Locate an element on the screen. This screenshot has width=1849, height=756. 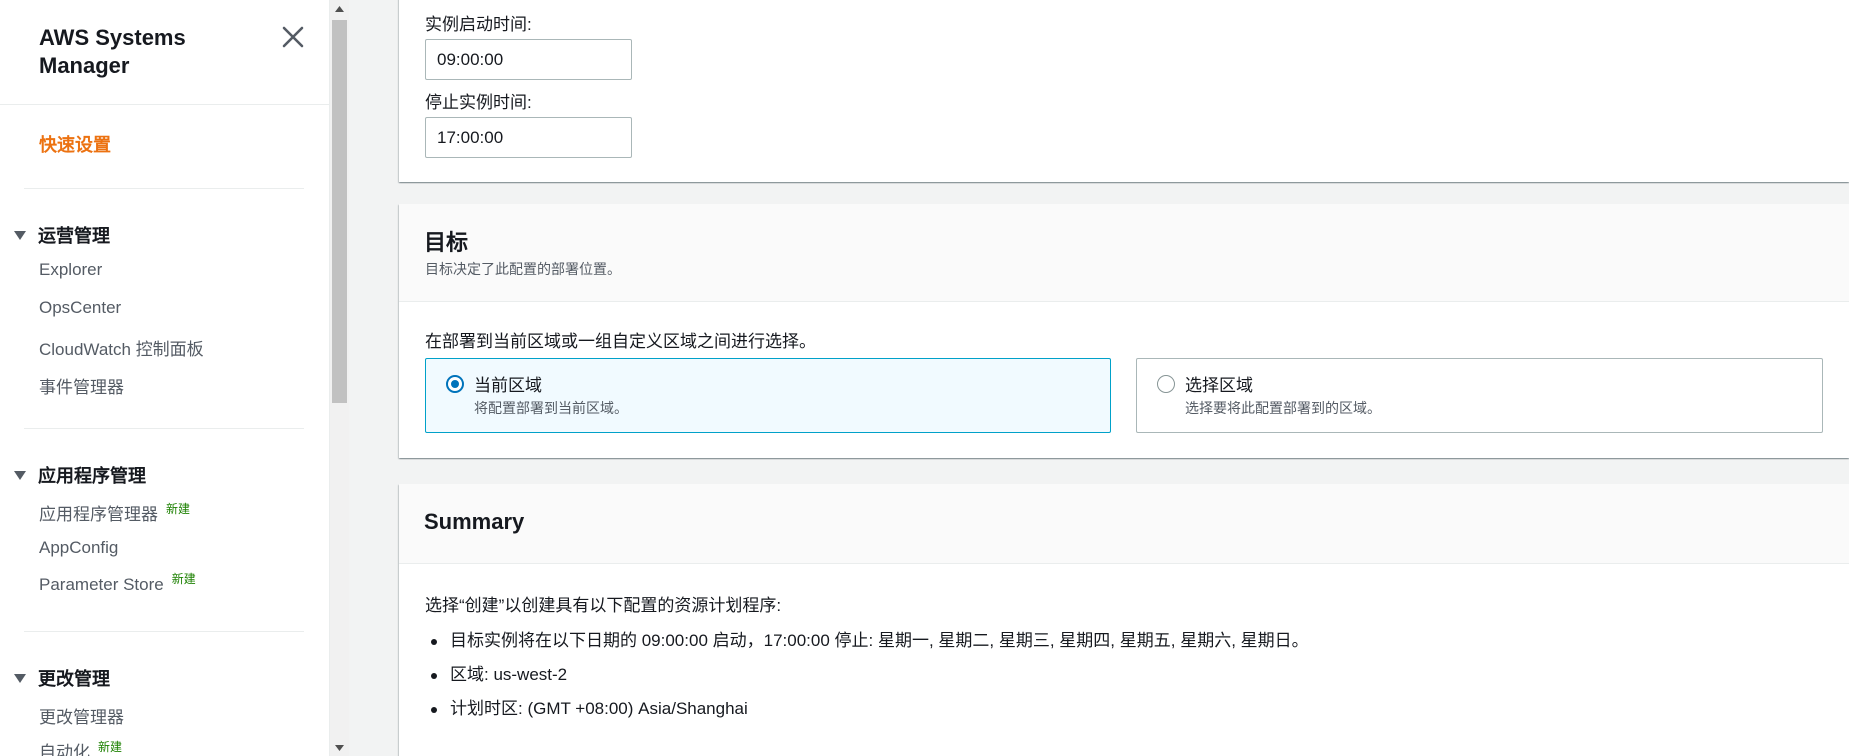
list-item: 计划时区: (GMT +08:00) Asia/Shanghai is located at coordinates (867, 714).